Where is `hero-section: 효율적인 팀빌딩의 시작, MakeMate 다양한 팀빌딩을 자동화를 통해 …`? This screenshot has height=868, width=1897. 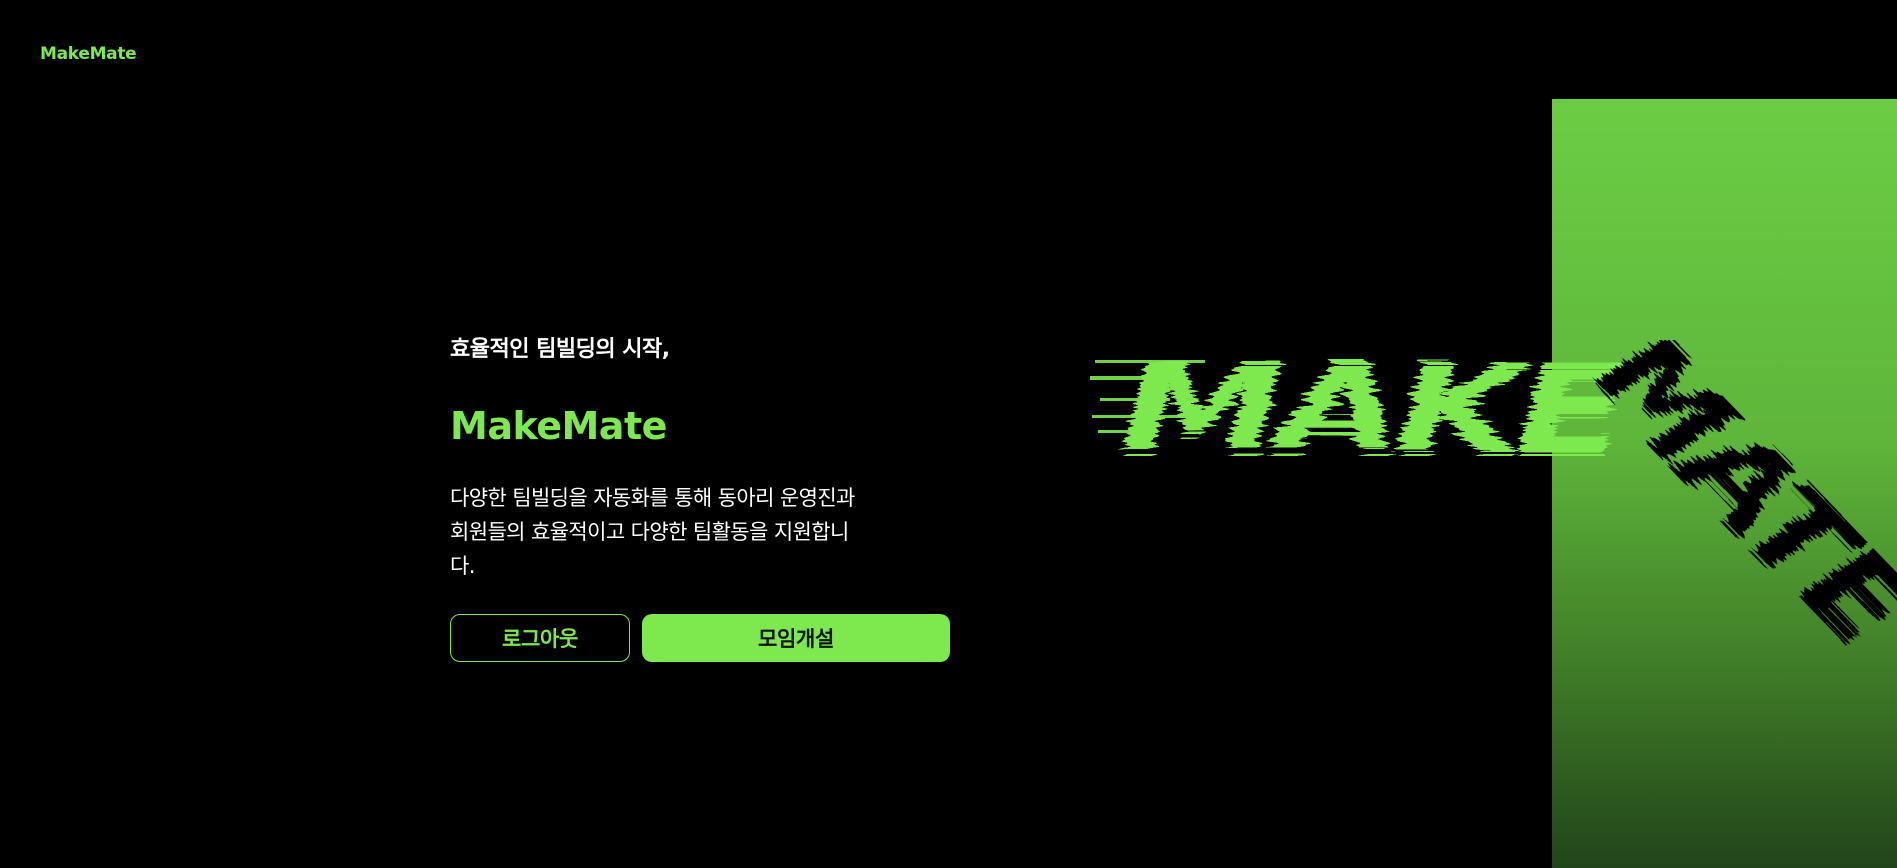
hero-section: 효율적인 팀빌딩의 시작, MakeMate 다양한 팀빌딩을 자동화를 통해 … is located at coordinates (710, 457).